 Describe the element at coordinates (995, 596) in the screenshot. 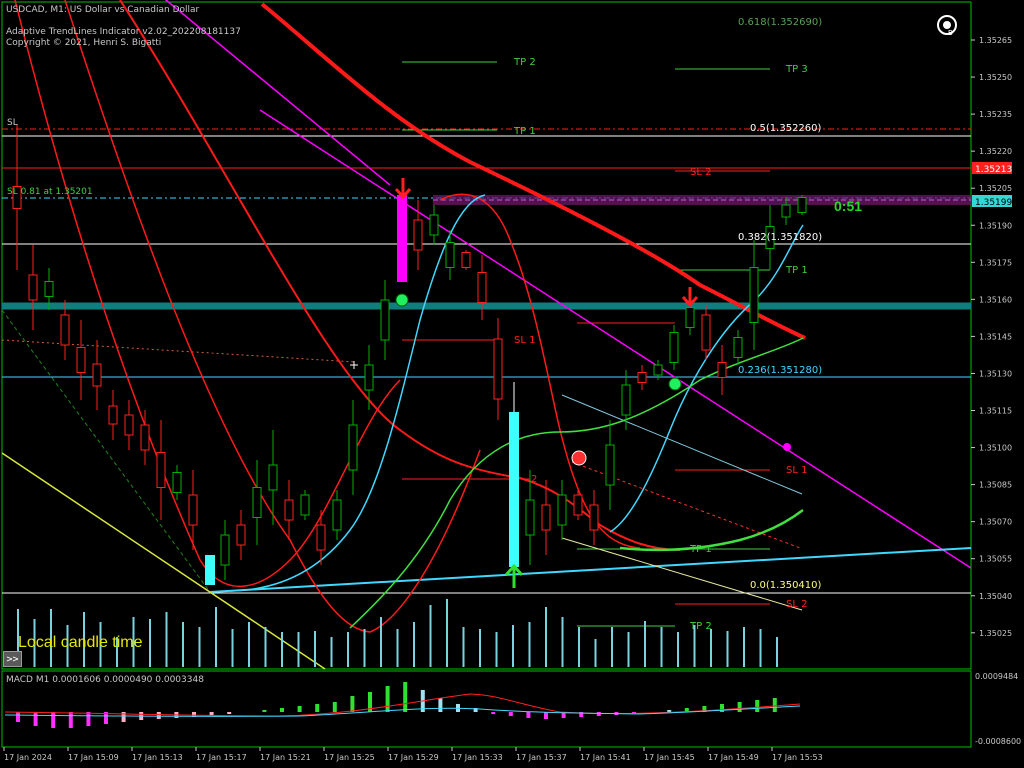

I see `price-tick-label: 1.35040` at that location.